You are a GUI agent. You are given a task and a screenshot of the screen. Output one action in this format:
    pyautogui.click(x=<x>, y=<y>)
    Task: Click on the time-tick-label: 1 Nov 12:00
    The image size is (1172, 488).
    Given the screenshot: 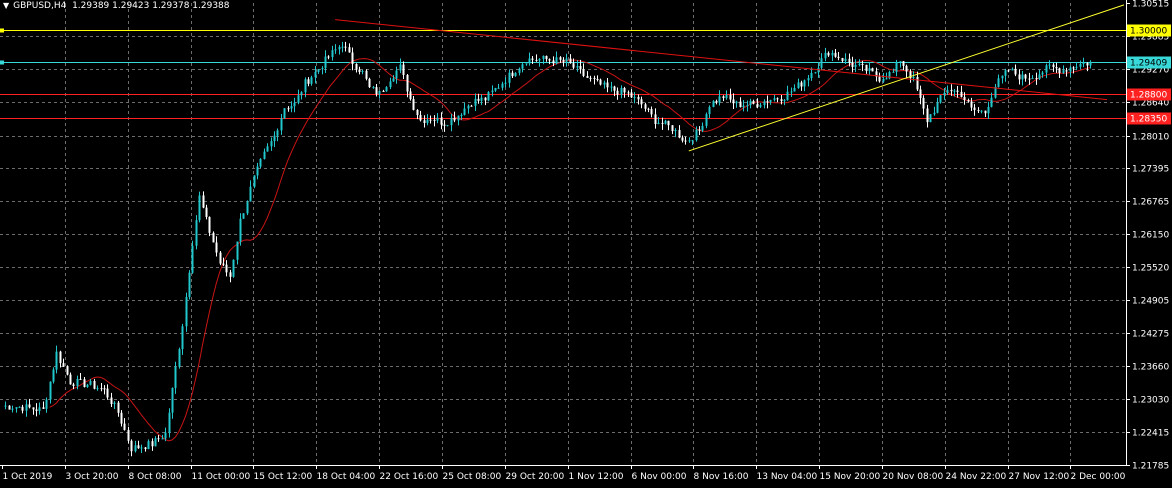 What is the action you would take?
    pyautogui.click(x=596, y=477)
    